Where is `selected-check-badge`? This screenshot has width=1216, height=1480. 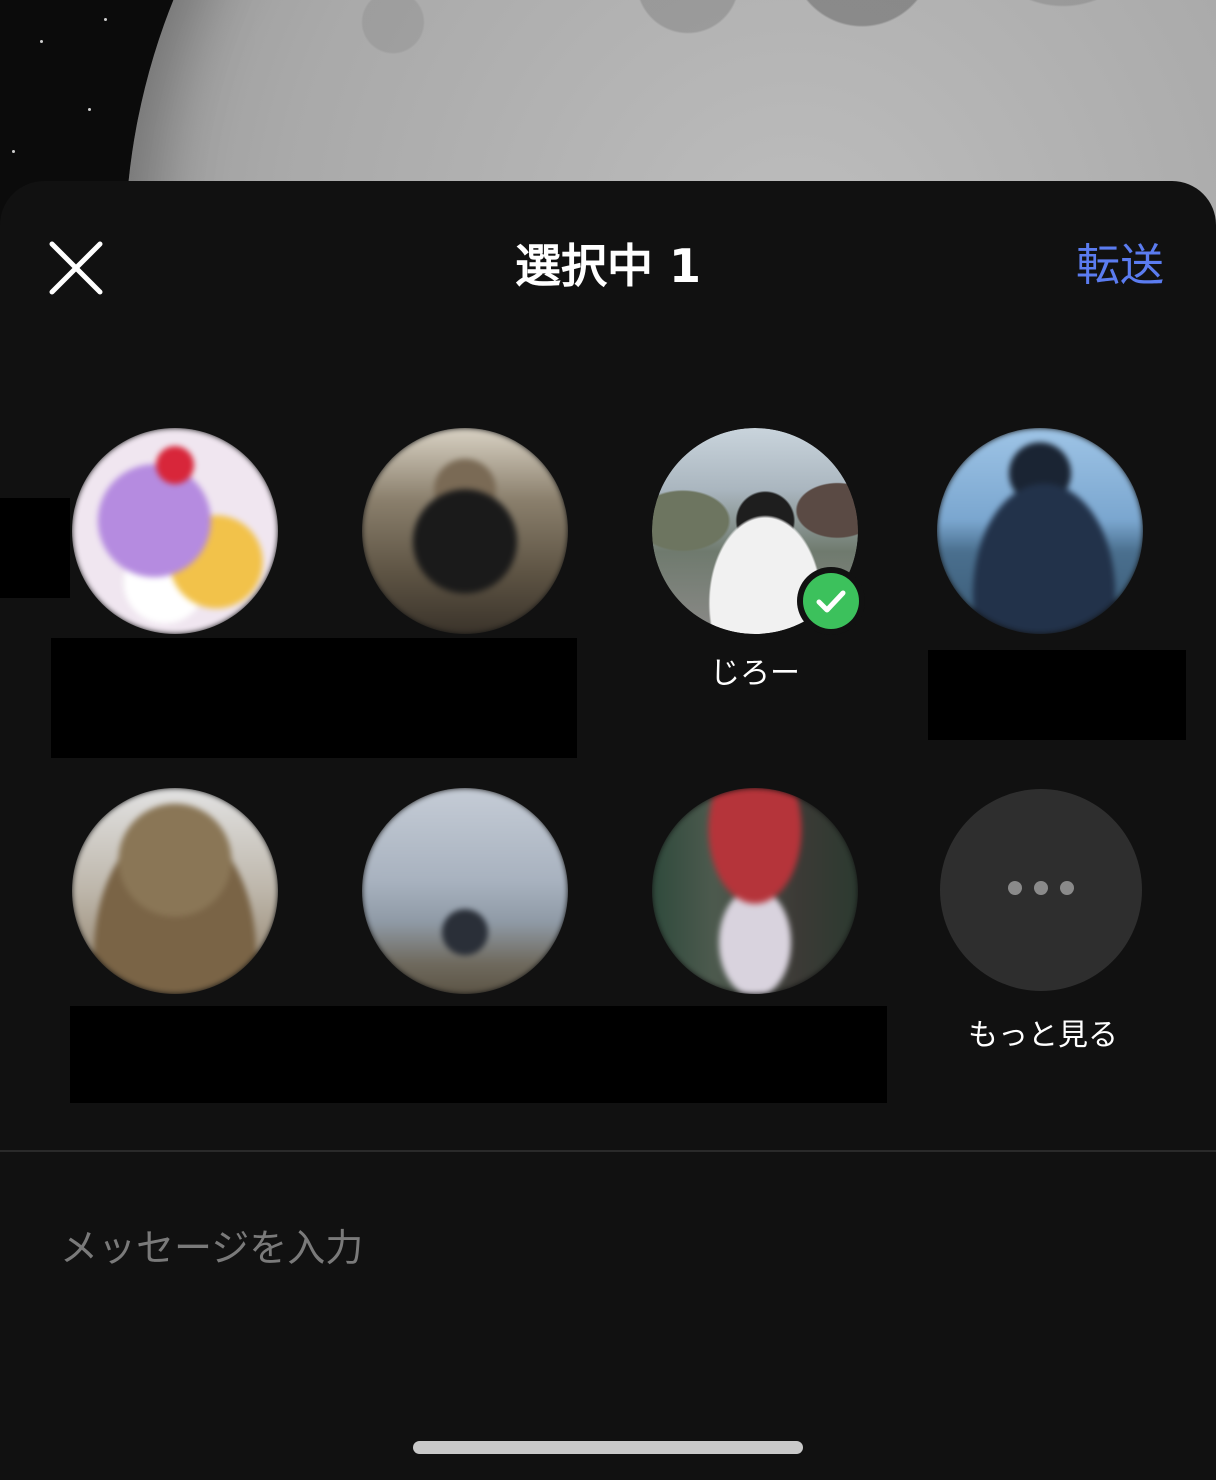 selected-check-badge is located at coordinates (831, 601).